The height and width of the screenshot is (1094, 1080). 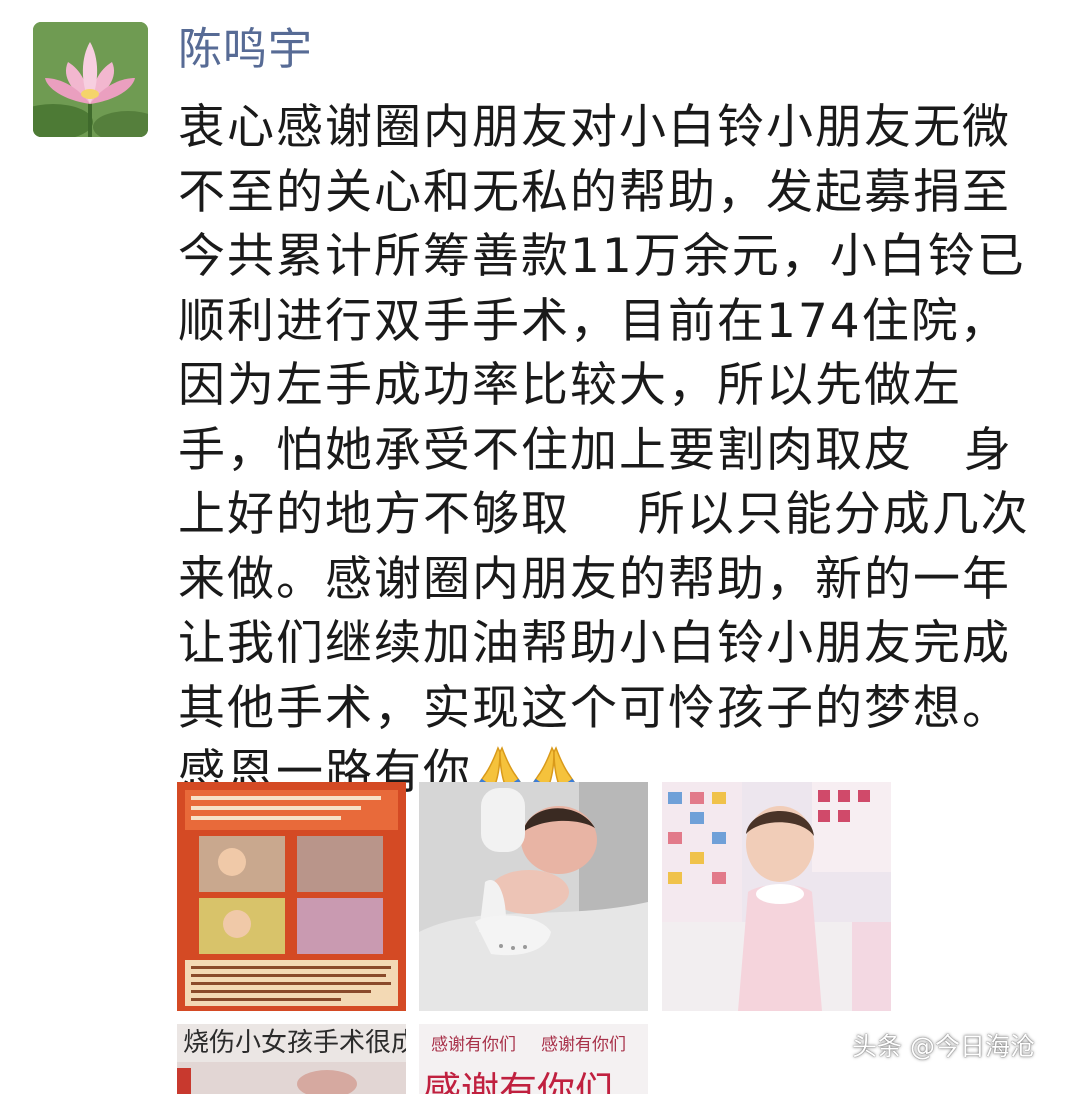 I want to click on post-text-line: 其他手术，实现这个可怜孩子的梦想。, so click(x=594, y=708).